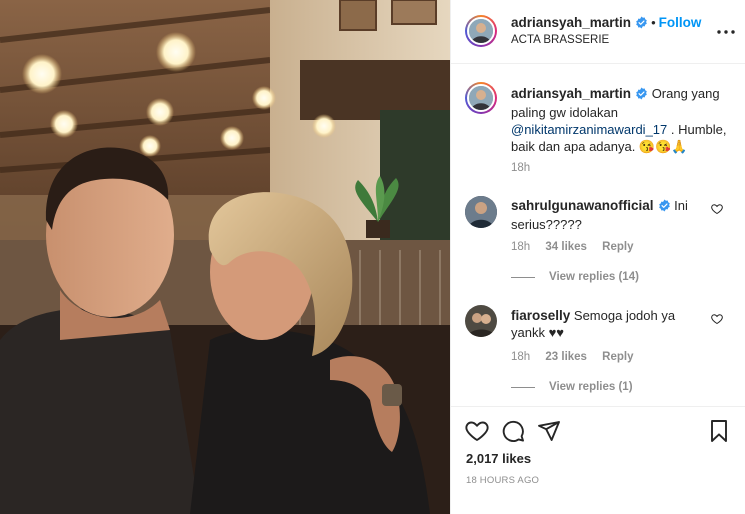 The image size is (745, 514). I want to click on more-options-icon, so click(726, 32).